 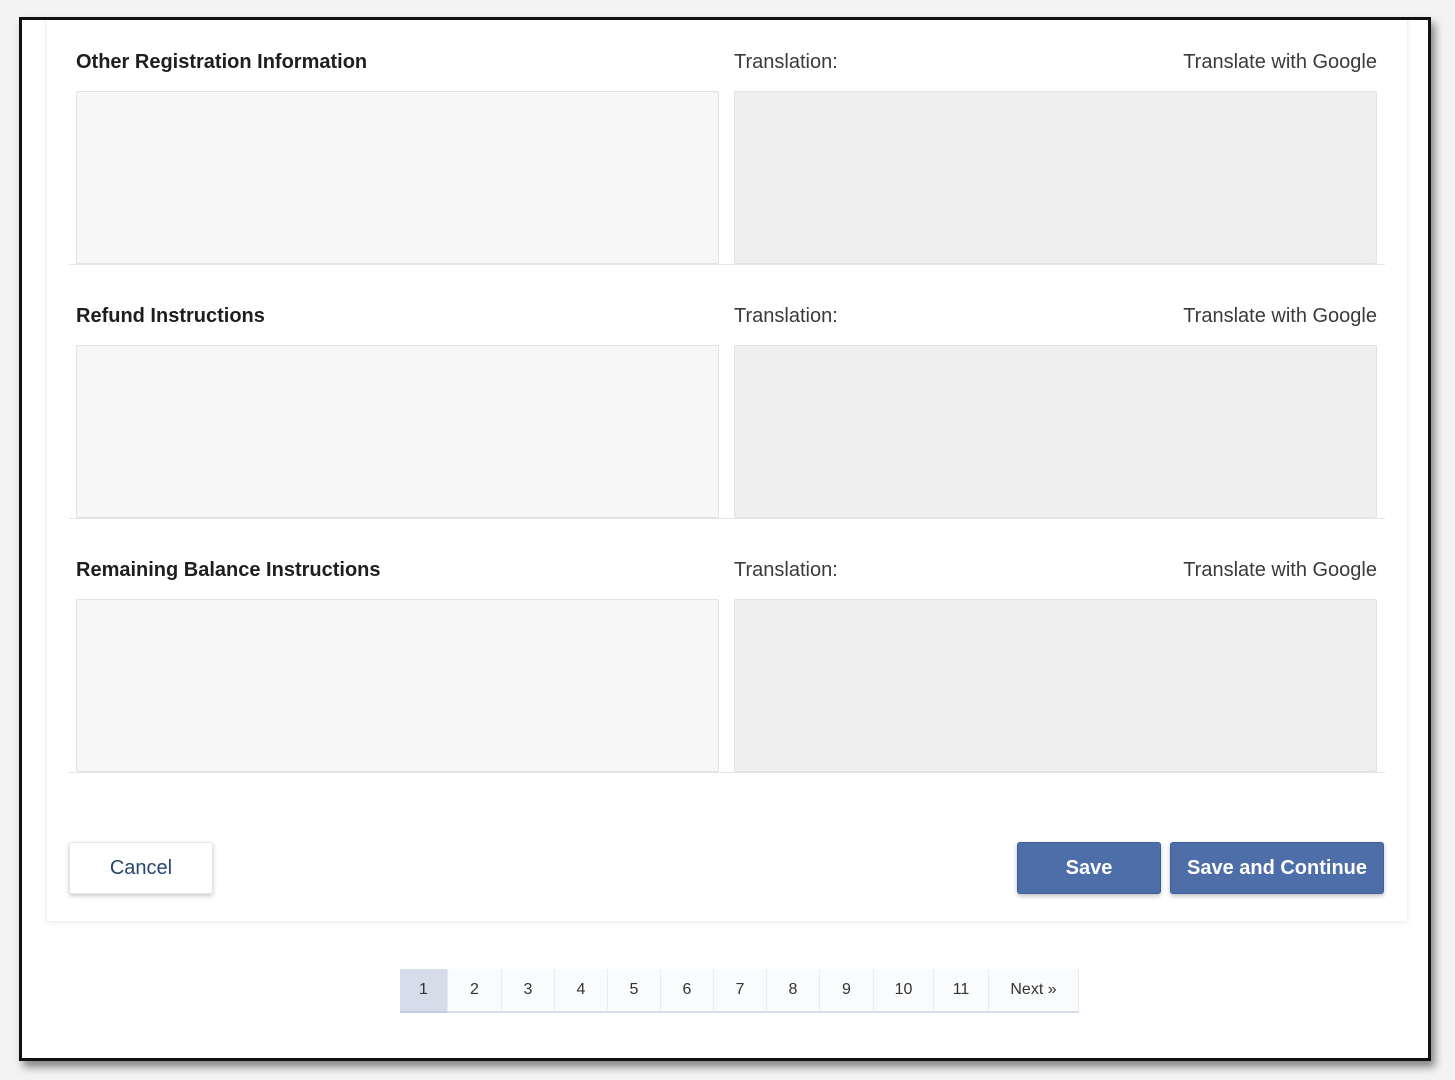 What do you see at coordinates (634, 991) in the screenshot?
I see `page-5-button: 5` at bounding box center [634, 991].